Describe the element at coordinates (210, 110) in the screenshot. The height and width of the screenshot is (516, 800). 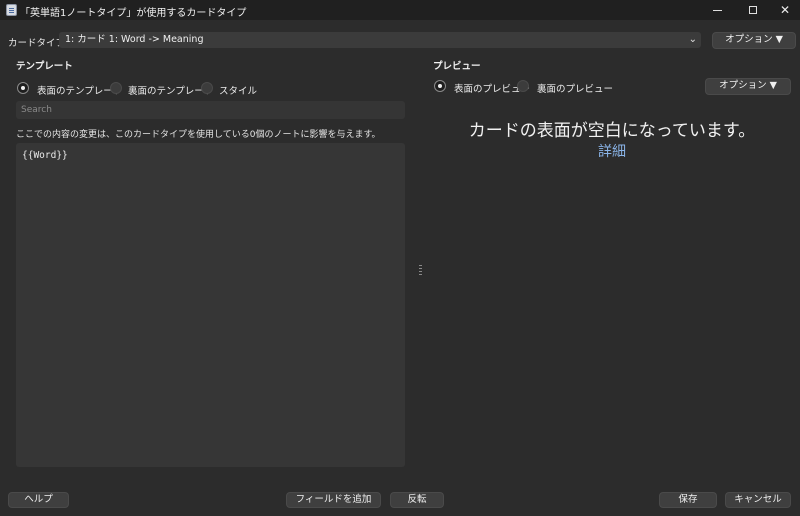
I see `search-input: Search` at that location.